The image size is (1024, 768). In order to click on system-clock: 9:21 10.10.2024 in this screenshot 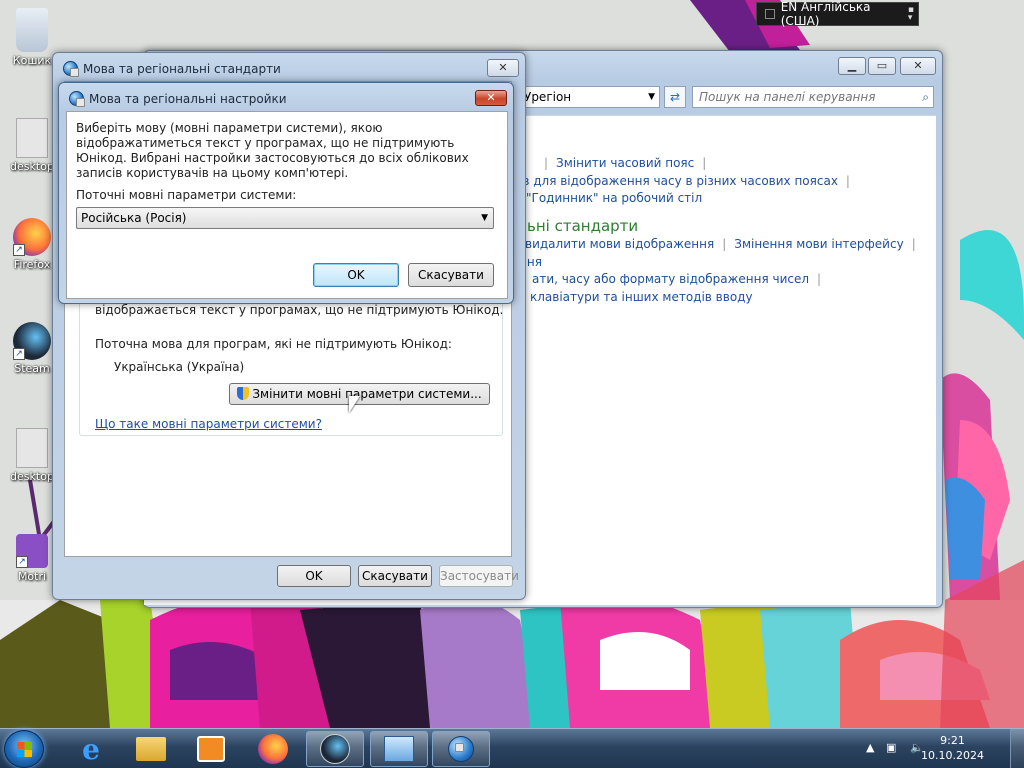, I will do `click(952, 748)`.